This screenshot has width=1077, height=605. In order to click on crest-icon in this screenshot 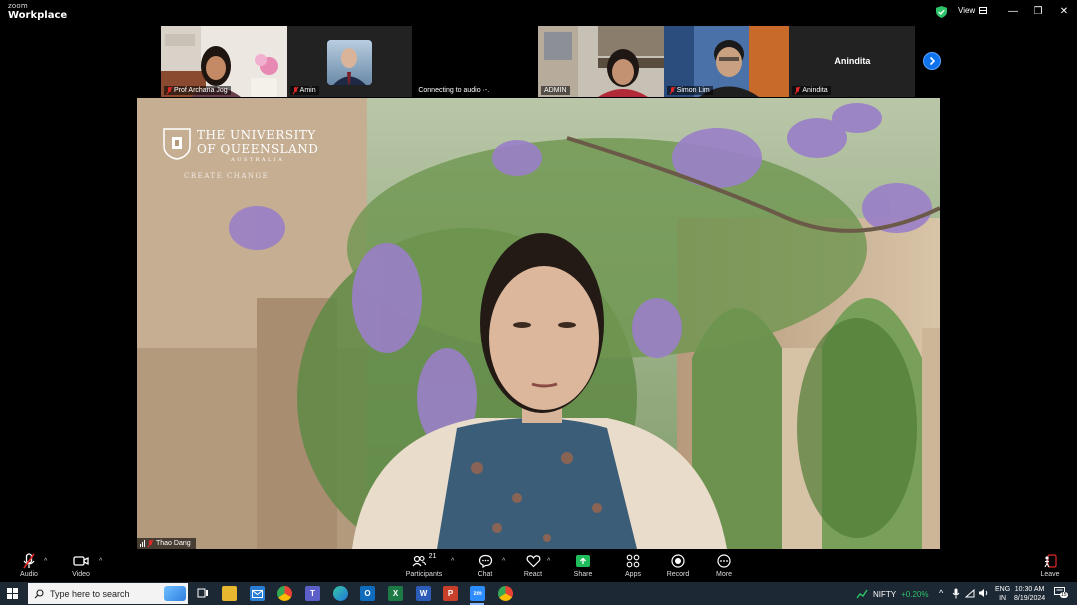, I will do `click(177, 144)`.